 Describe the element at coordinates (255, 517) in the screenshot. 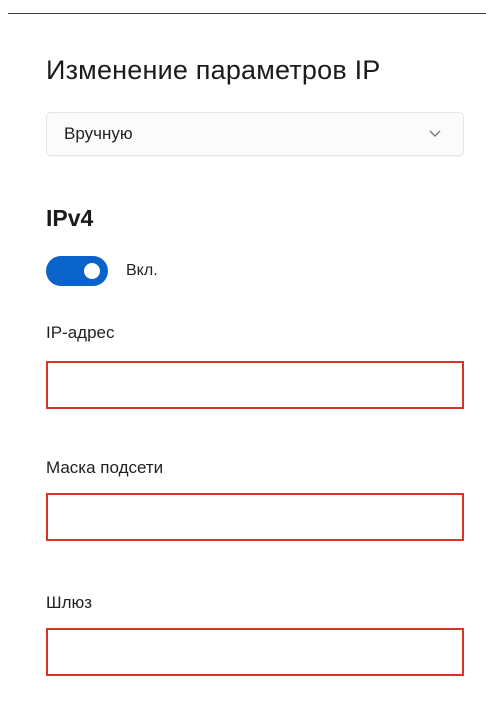

I see `subnet-mask-input` at that location.